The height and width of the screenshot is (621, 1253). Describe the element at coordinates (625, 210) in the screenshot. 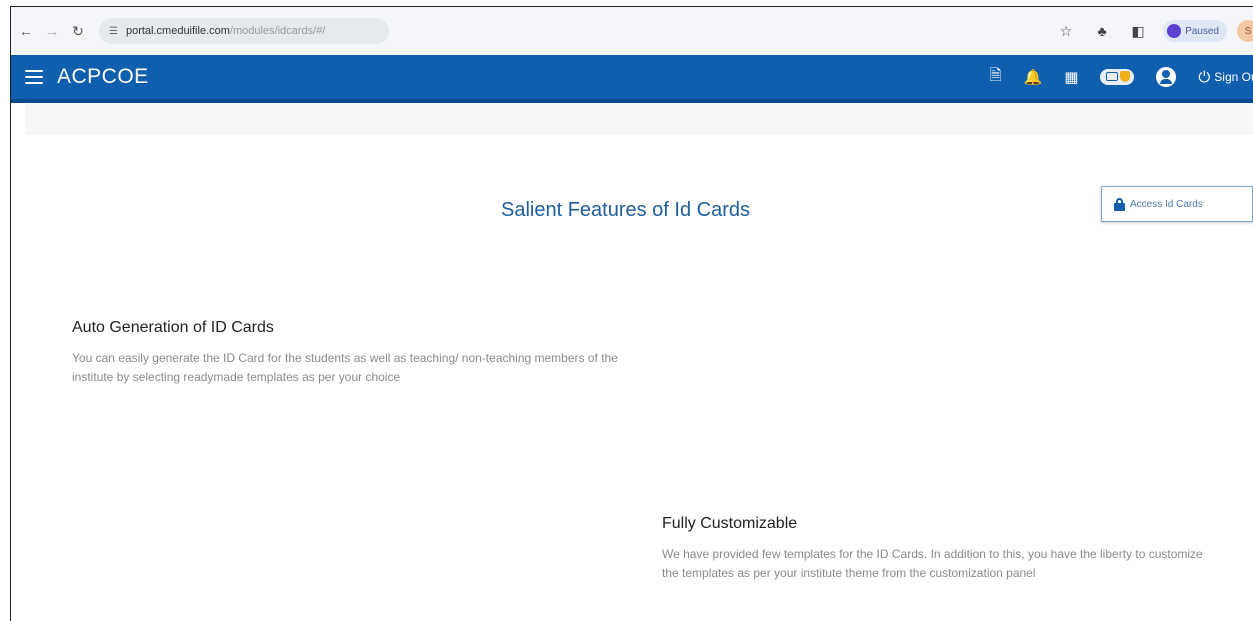

I see `page-title: Salient Features of Id Cards` at that location.